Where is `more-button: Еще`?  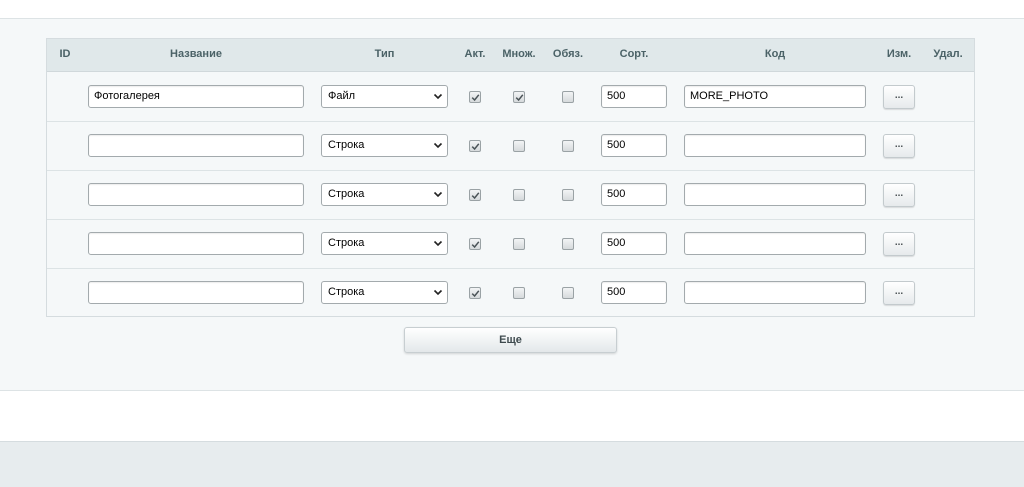
more-button: Еще is located at coordinates (510, 340).